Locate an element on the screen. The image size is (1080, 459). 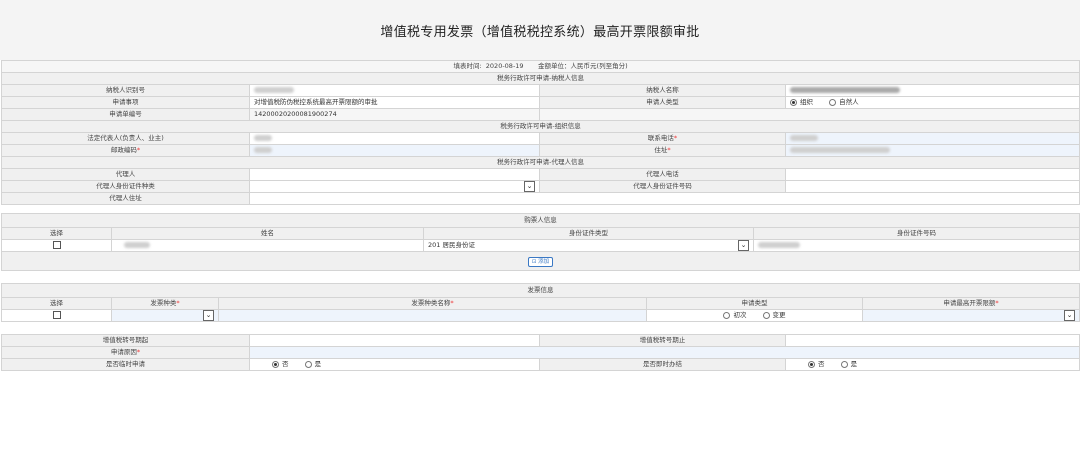
fill-time-label: 填表时间: is located at coordinates (467, 66).